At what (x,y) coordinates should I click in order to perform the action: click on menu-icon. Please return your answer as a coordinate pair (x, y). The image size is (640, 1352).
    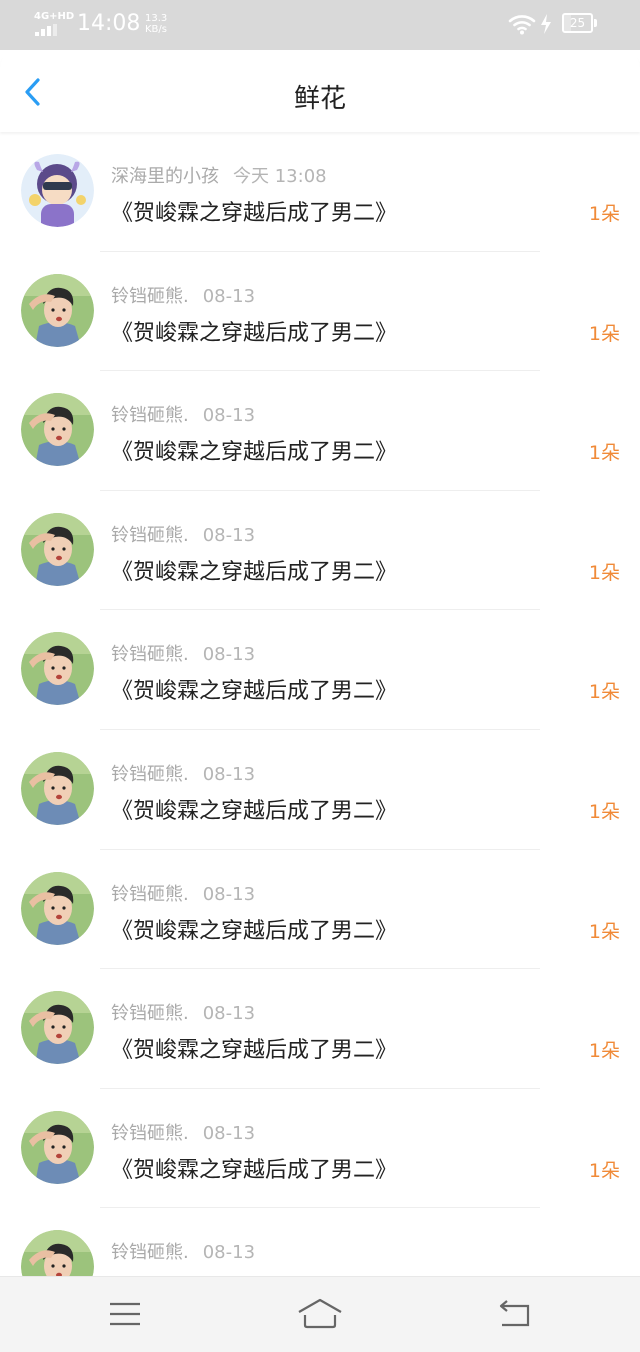
    Looking at the image, I should click on (125, 1314).